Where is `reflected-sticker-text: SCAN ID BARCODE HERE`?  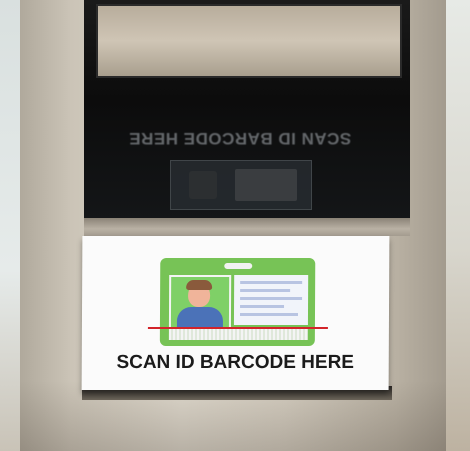 reflected-sticker-text: SCAN ID BARCODE HERE is located at coordinates (240, 138).